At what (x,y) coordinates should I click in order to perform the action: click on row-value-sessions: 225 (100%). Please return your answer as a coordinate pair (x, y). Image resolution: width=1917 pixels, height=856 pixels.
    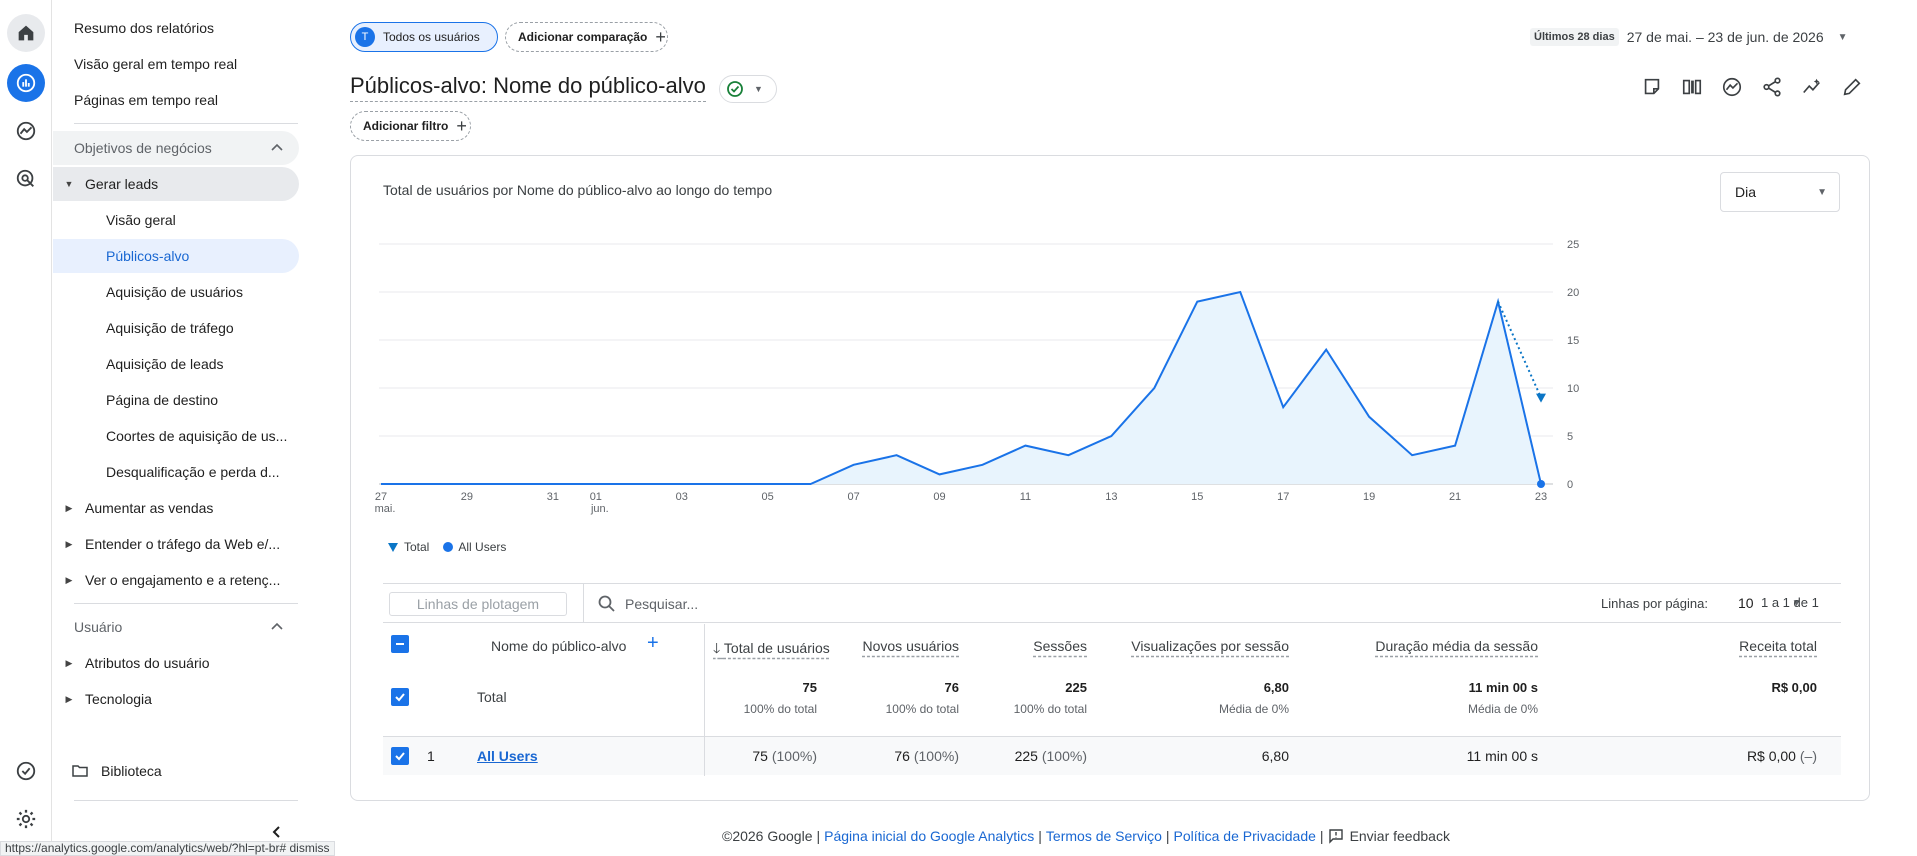
    Looking at the image, I should click on (1035, 756).